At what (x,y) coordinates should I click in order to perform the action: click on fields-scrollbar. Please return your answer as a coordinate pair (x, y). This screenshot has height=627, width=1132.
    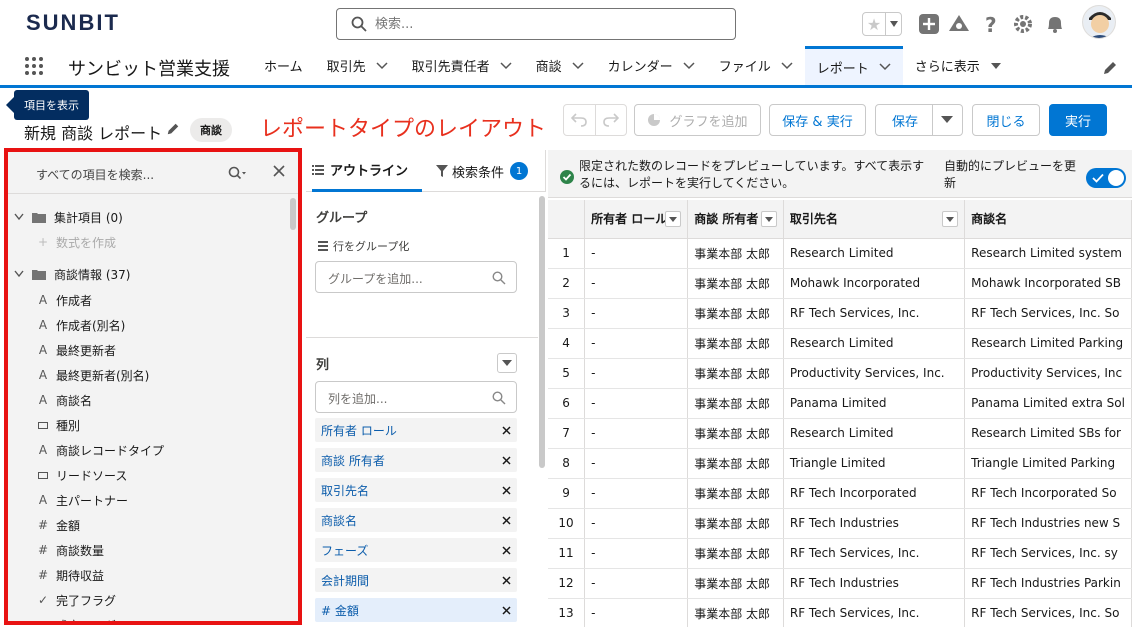
    Looking at the image, I should click on (293, 407).